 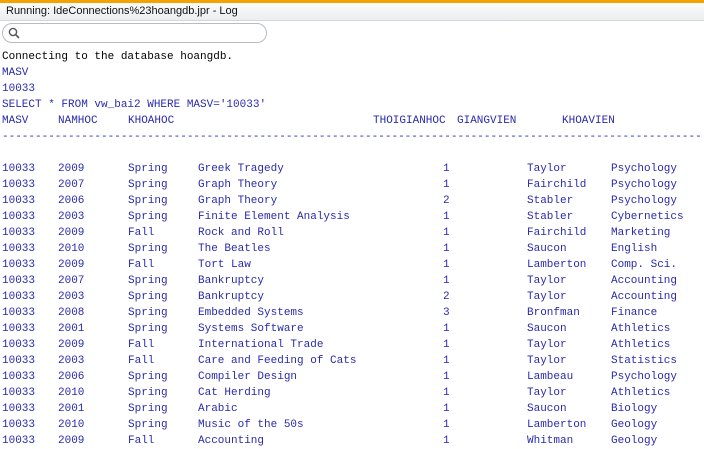 I want to click on header-giangvien: GIANGVIEN, so click(x=487, y=121).